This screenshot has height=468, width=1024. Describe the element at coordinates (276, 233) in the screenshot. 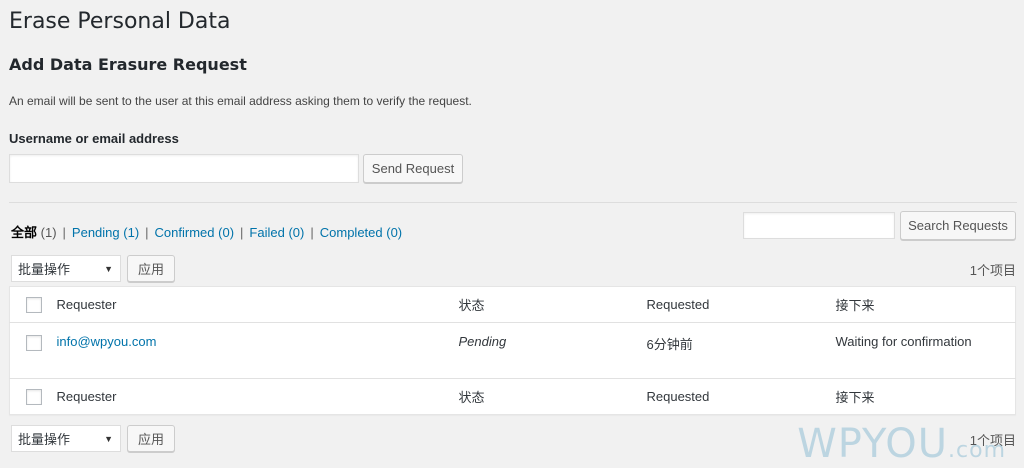

I see `filter-failed: Failed (0)` at that location.